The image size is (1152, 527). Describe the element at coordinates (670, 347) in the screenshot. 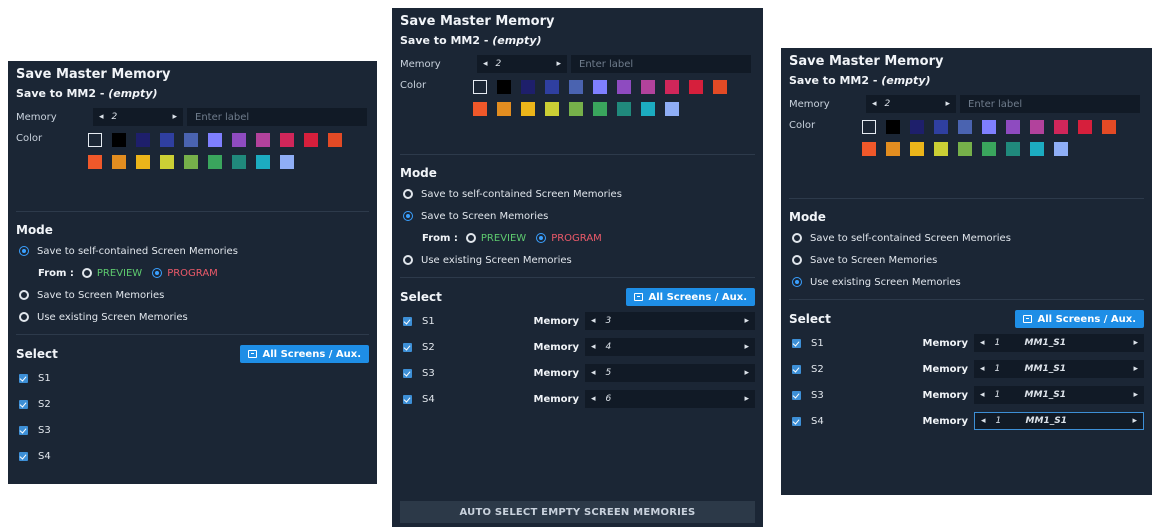

I see `screen-memory-stepper: ◂ 4 ▸` at that location.